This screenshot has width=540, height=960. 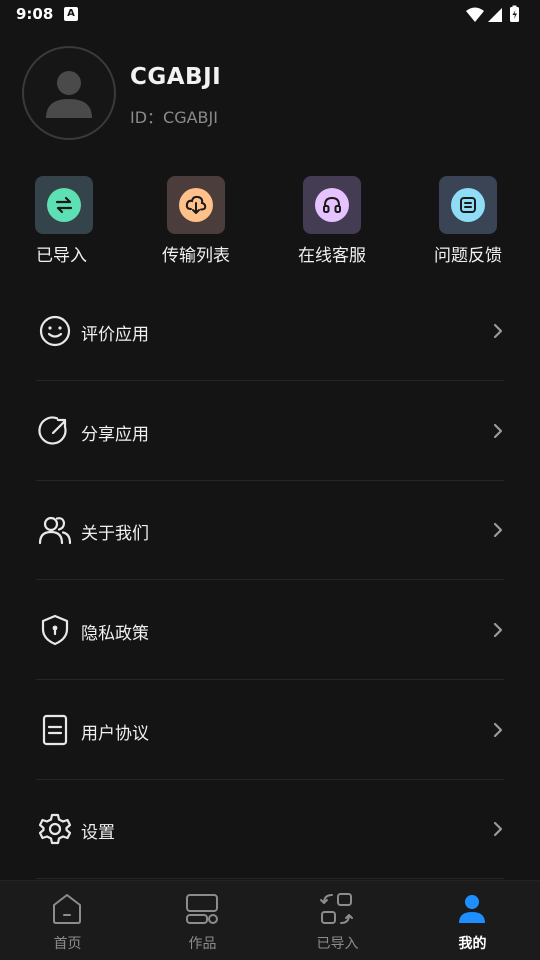 I want to click on document-icon, so click(x=55, y=730).